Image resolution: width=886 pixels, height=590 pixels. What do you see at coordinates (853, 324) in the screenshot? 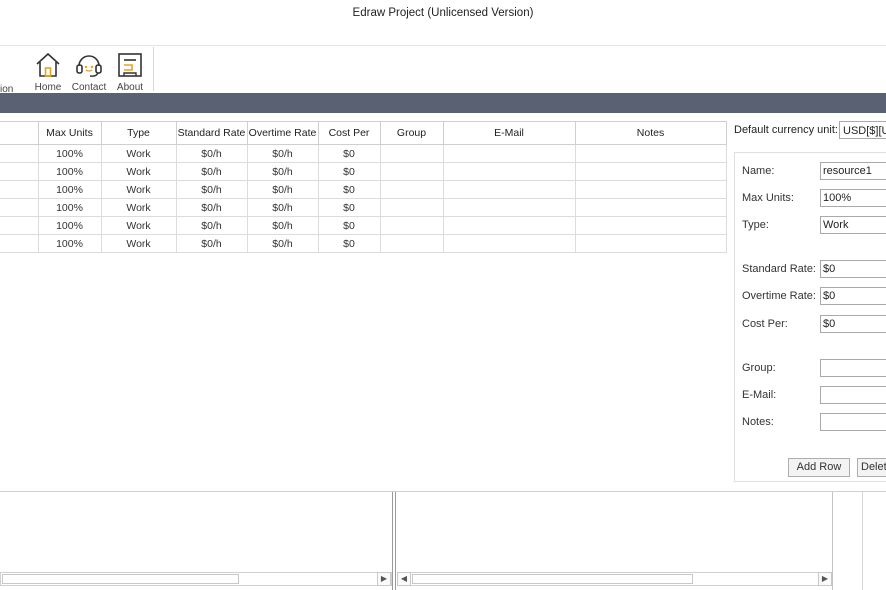
I see `cost-per-field` at bounding box center [853, 324].